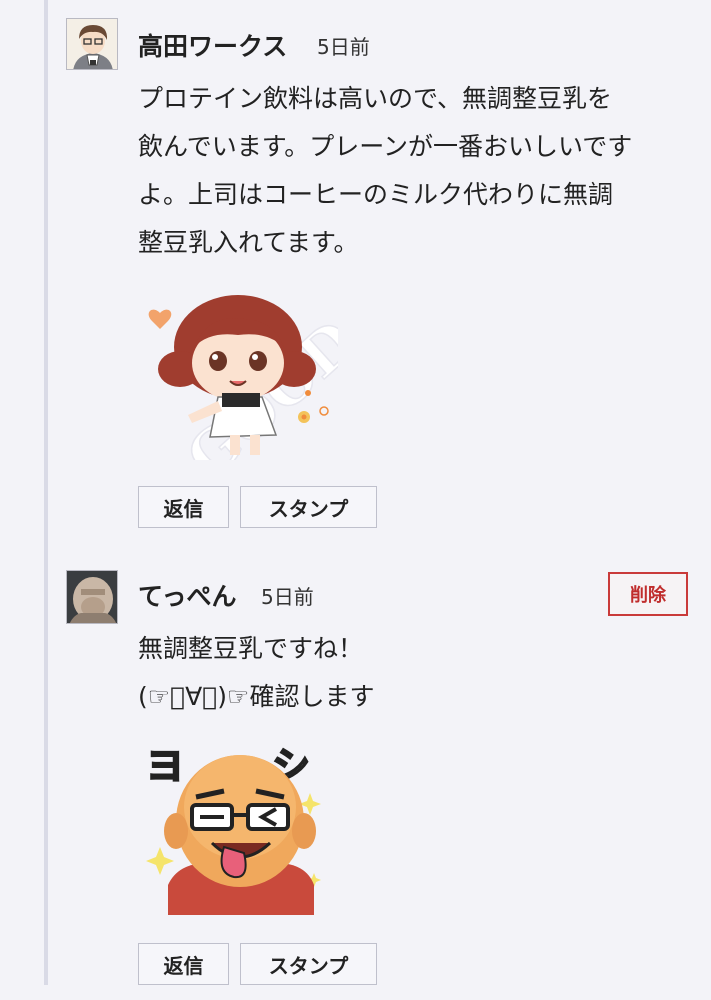 This screenshot has height=1000, width=711. I want to click on author-name: てっぺん, so click(187, 595).